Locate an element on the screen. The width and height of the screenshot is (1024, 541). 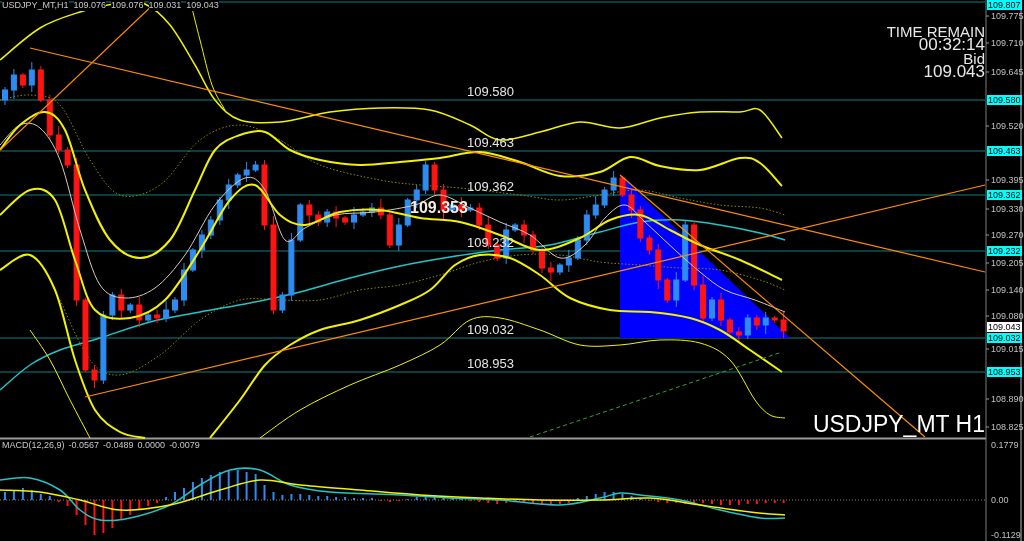
price-axis-tick: 109.710 is located at coordinates (1007, 43).